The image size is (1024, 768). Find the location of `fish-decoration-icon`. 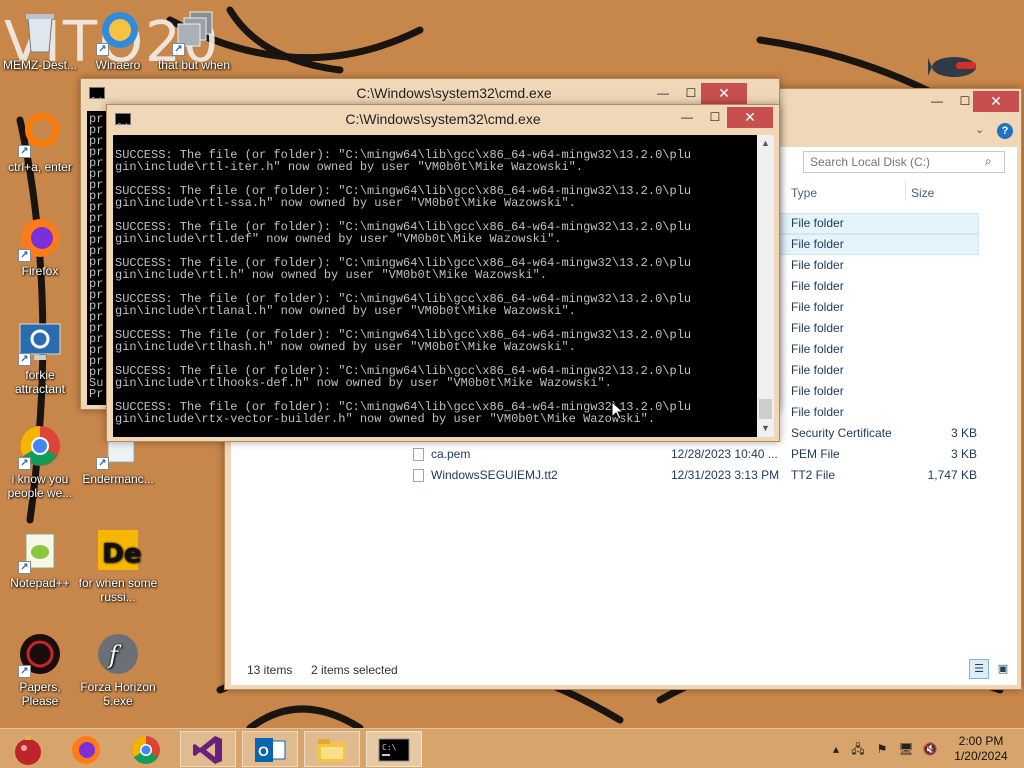

fish-decoration-icon is located at coordinates (952, 67).